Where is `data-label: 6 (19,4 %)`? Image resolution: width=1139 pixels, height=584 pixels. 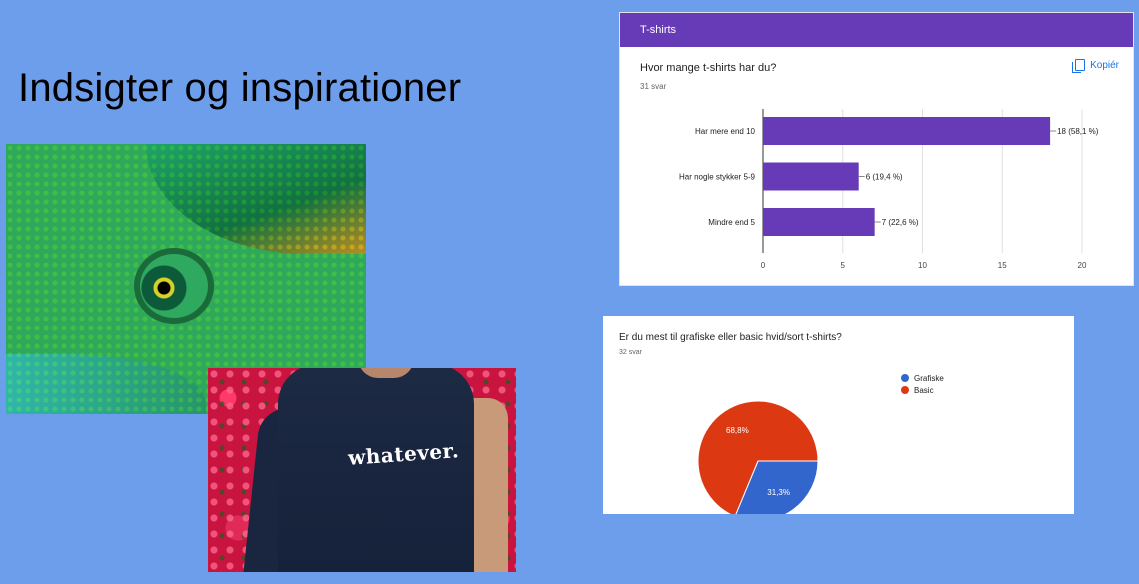
data-label: 6 (19,4 %) is located at coordinates (884, 177).